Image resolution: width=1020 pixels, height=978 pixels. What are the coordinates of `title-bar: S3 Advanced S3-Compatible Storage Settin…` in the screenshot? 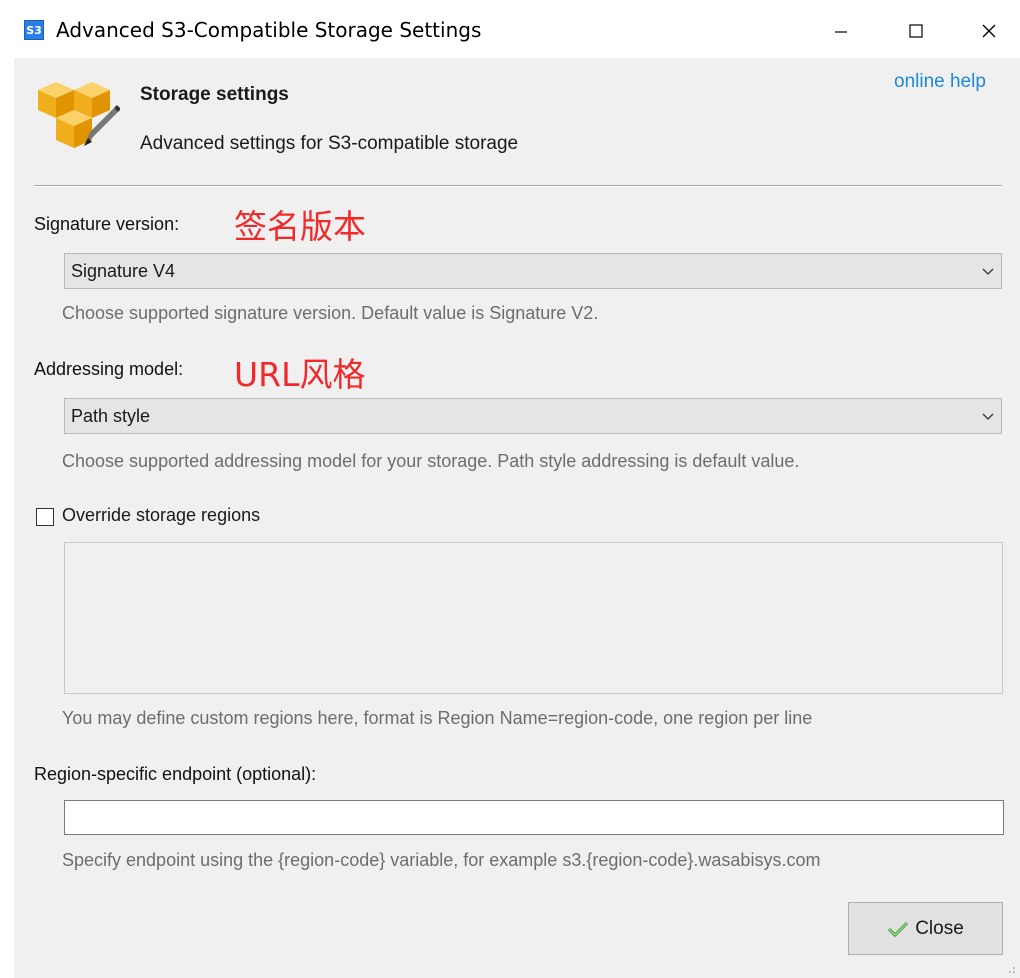 It's located at (510, 29).